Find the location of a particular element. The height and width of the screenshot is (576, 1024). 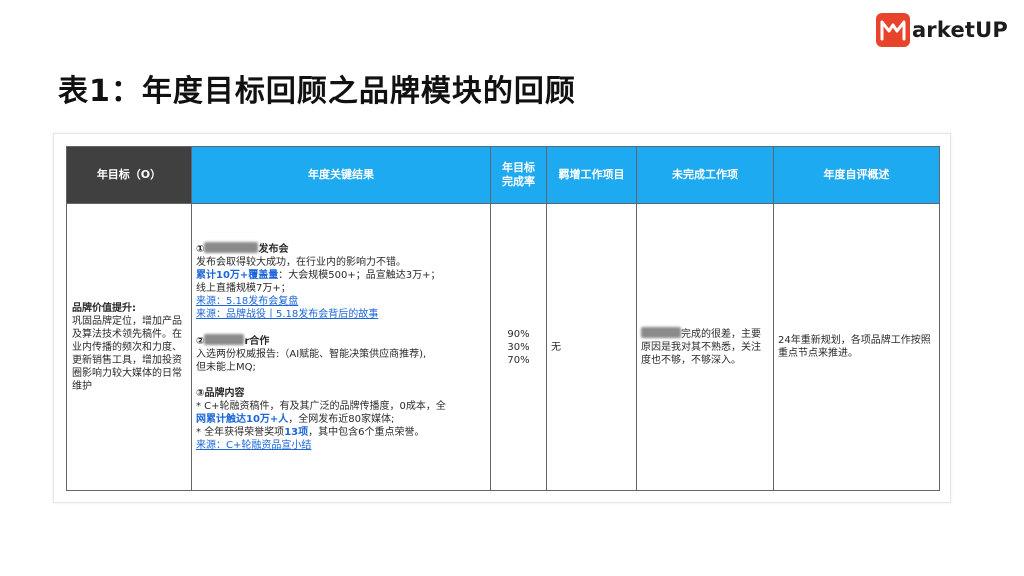

kr3-awards-count: 13项 is located at coordinates (296, 432).